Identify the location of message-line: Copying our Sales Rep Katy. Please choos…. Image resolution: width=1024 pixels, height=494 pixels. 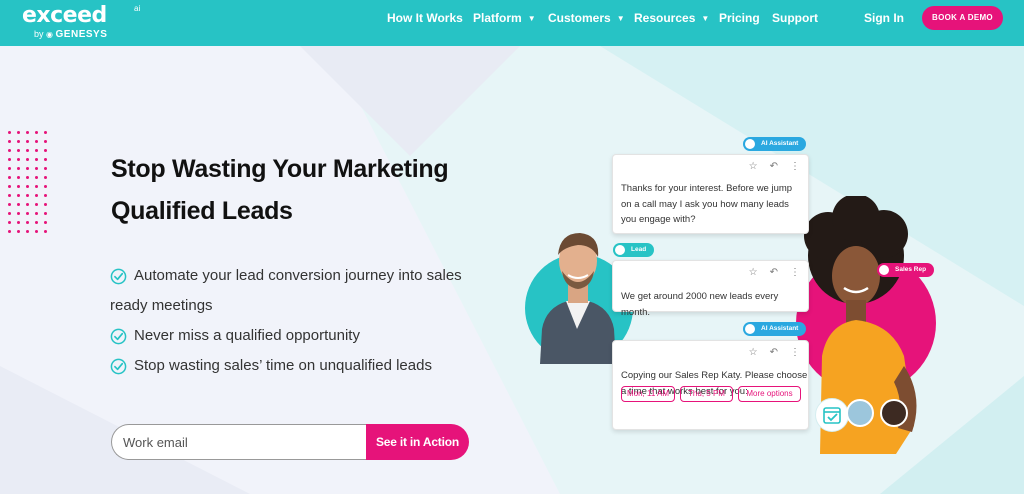
(714, 375).